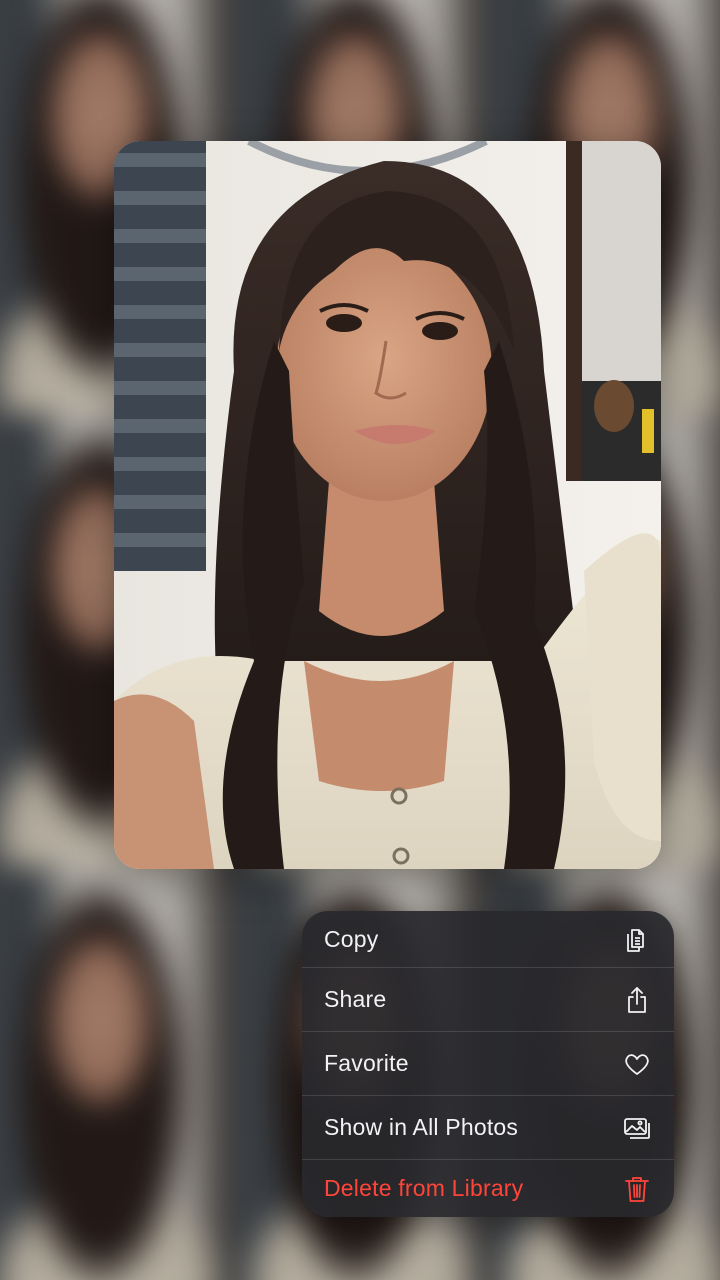 The height and width of the screenshot is (1280, 720). I want to click on menu-item-show-in-all-photos: Show in All Photos, so click(488, 1128).